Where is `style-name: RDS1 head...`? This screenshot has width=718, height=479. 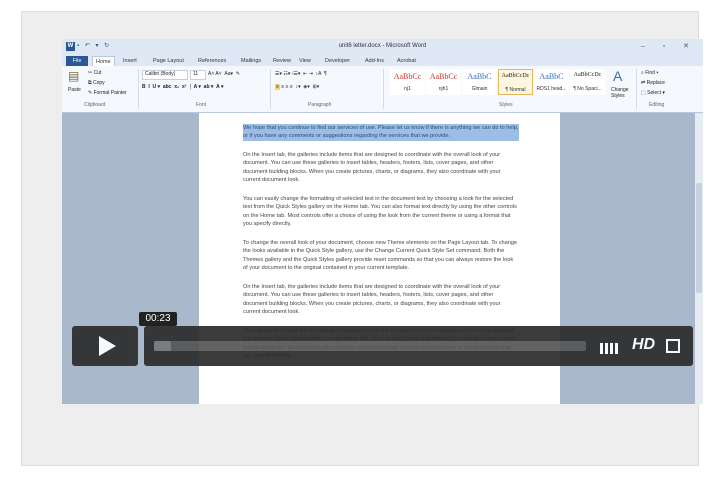
style-name: RDS1 head... is located at coordinates (551, 89).